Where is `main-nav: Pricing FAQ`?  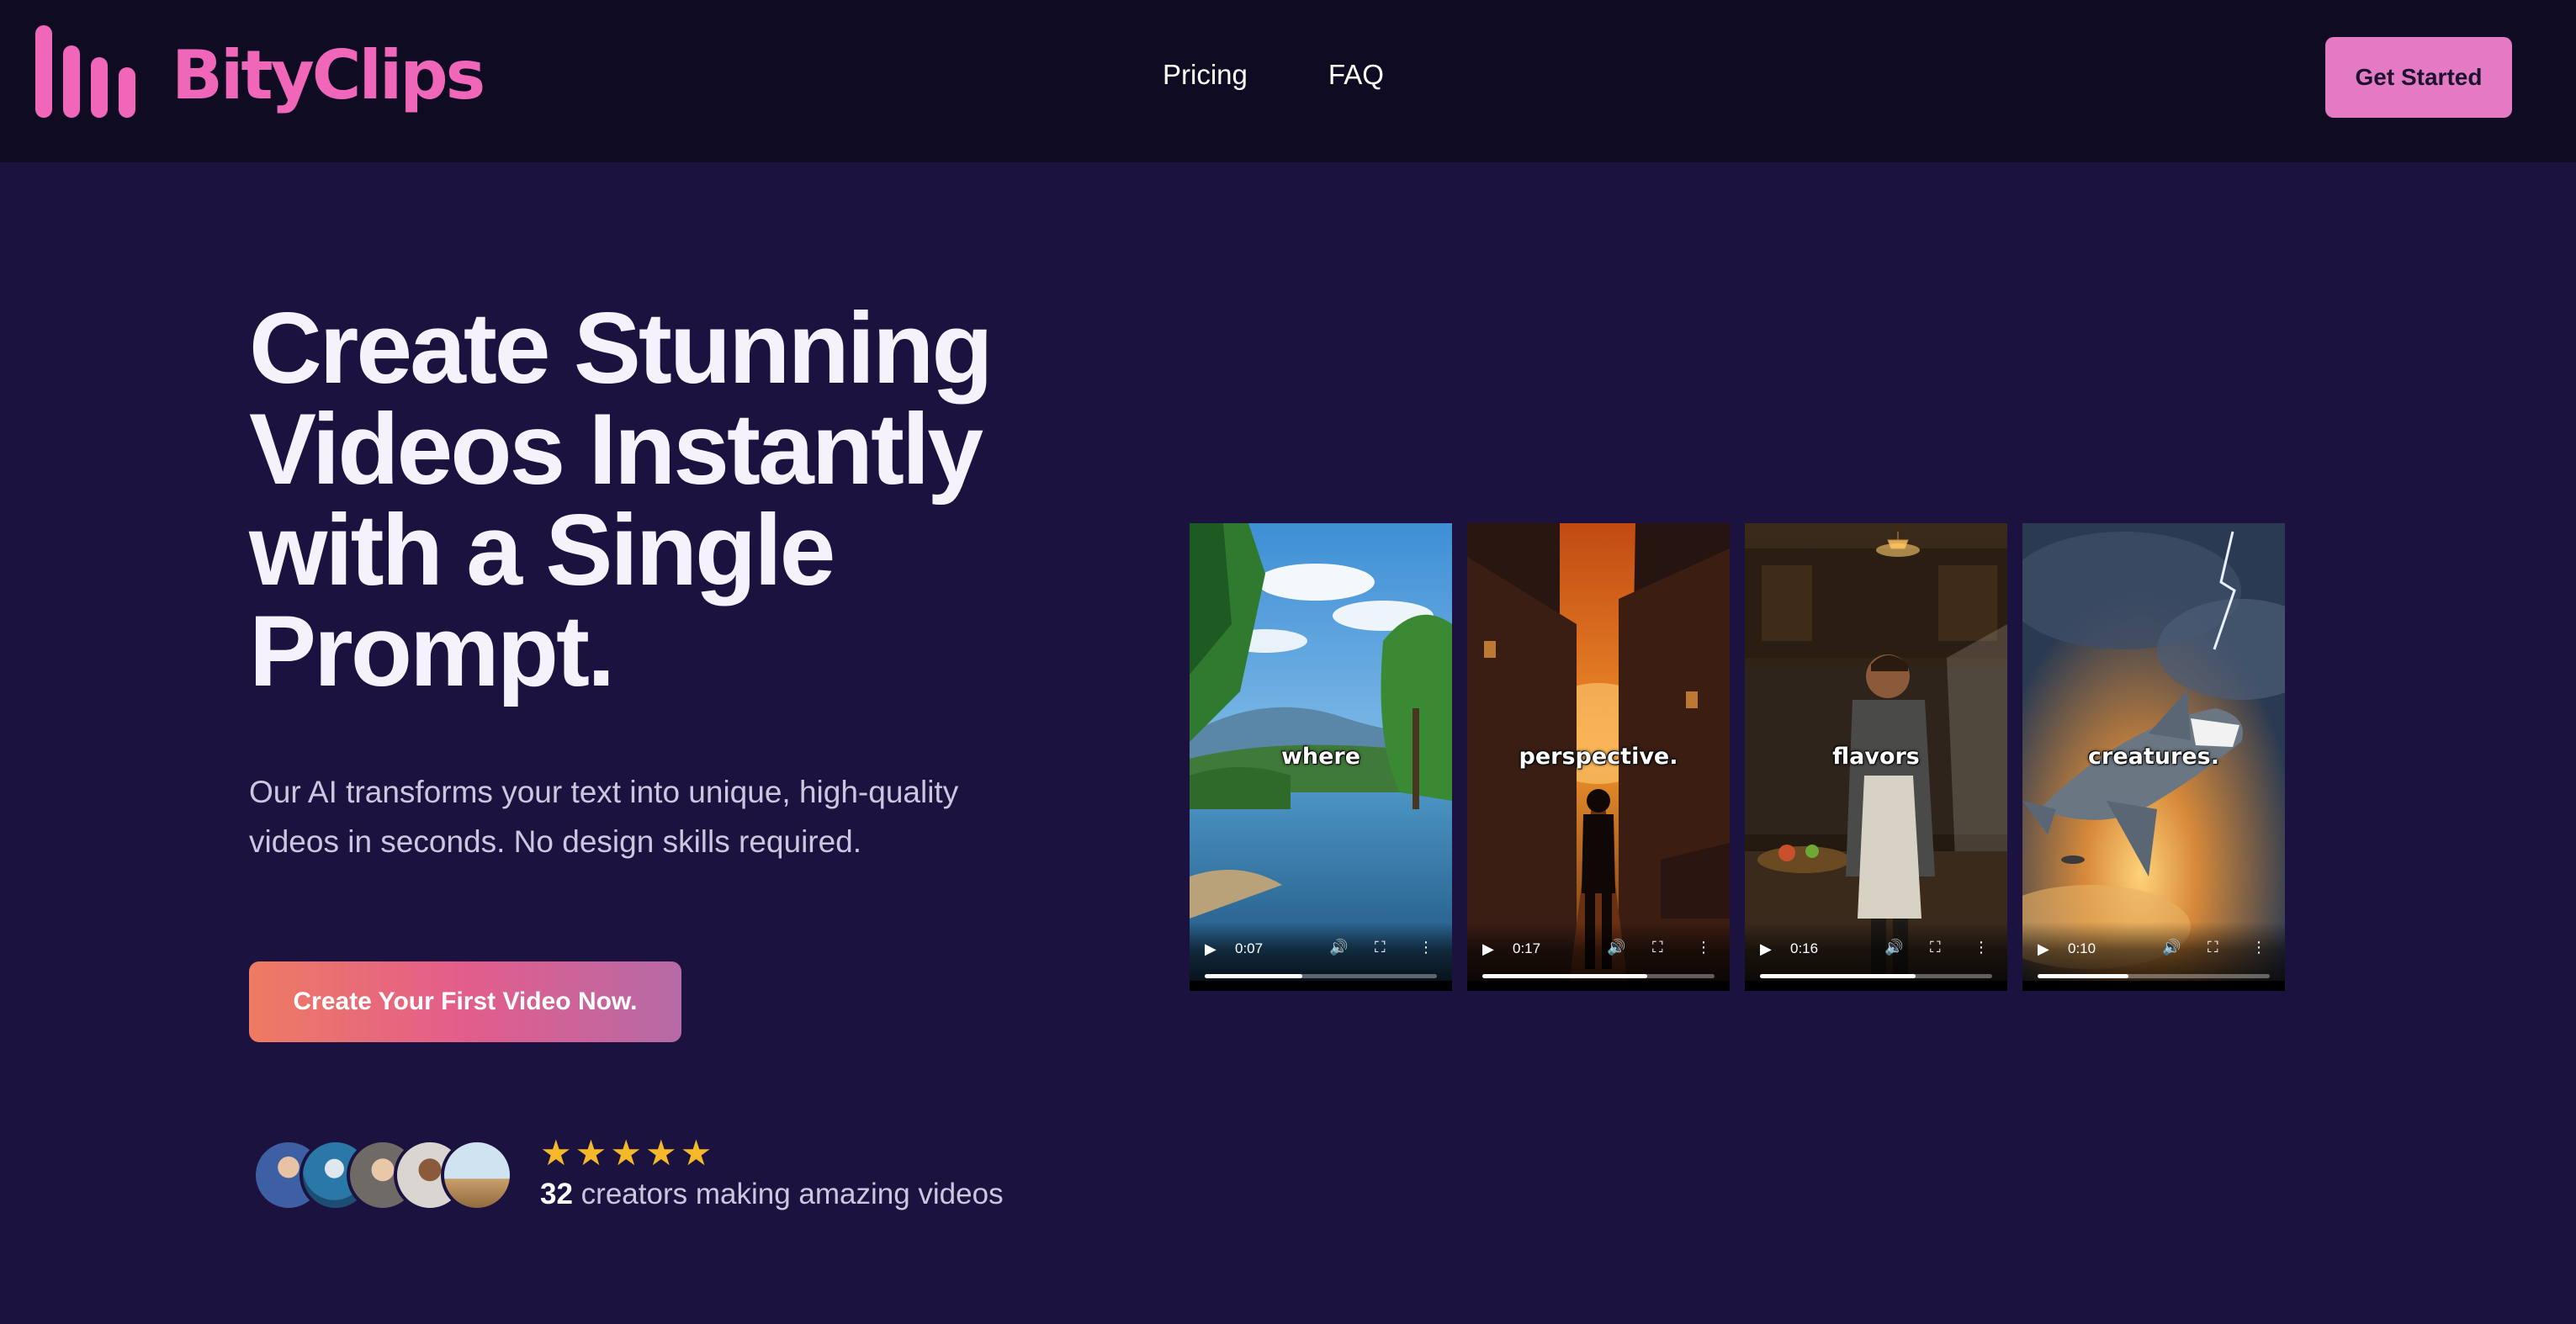 main-nav: Pricing FAQ is located at coordinates (1273, 75).